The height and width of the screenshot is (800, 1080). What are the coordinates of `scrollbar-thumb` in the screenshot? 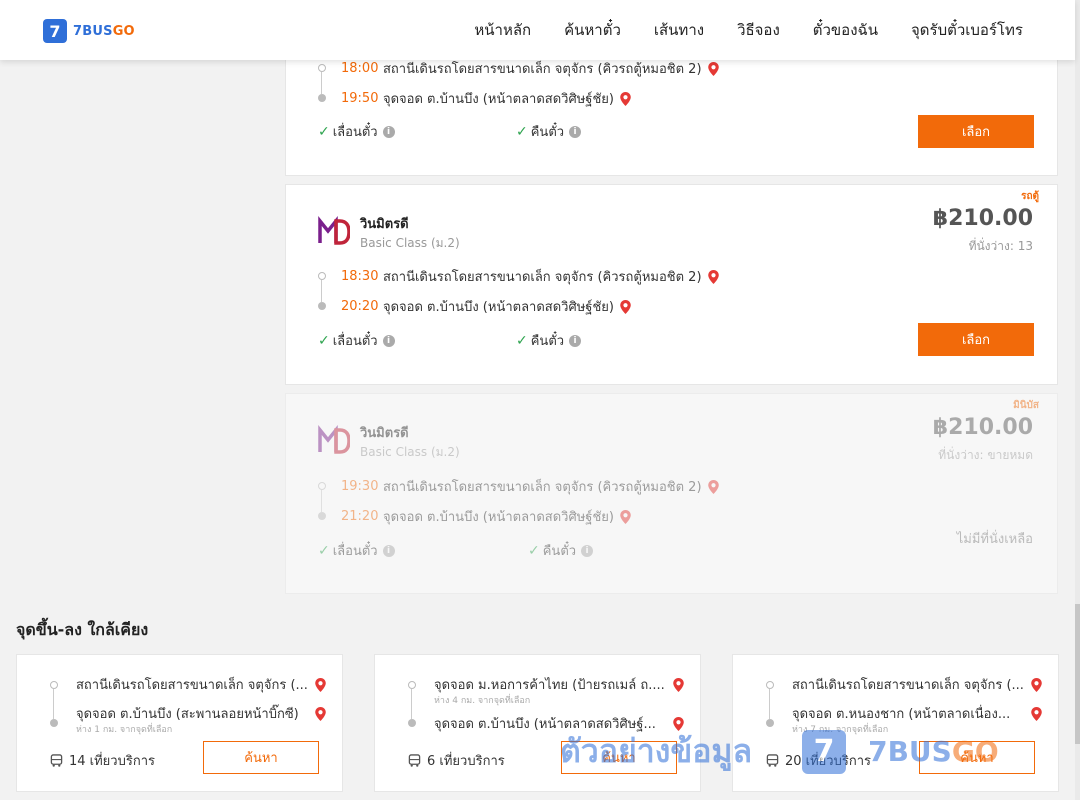 It's located at (1077, 674).